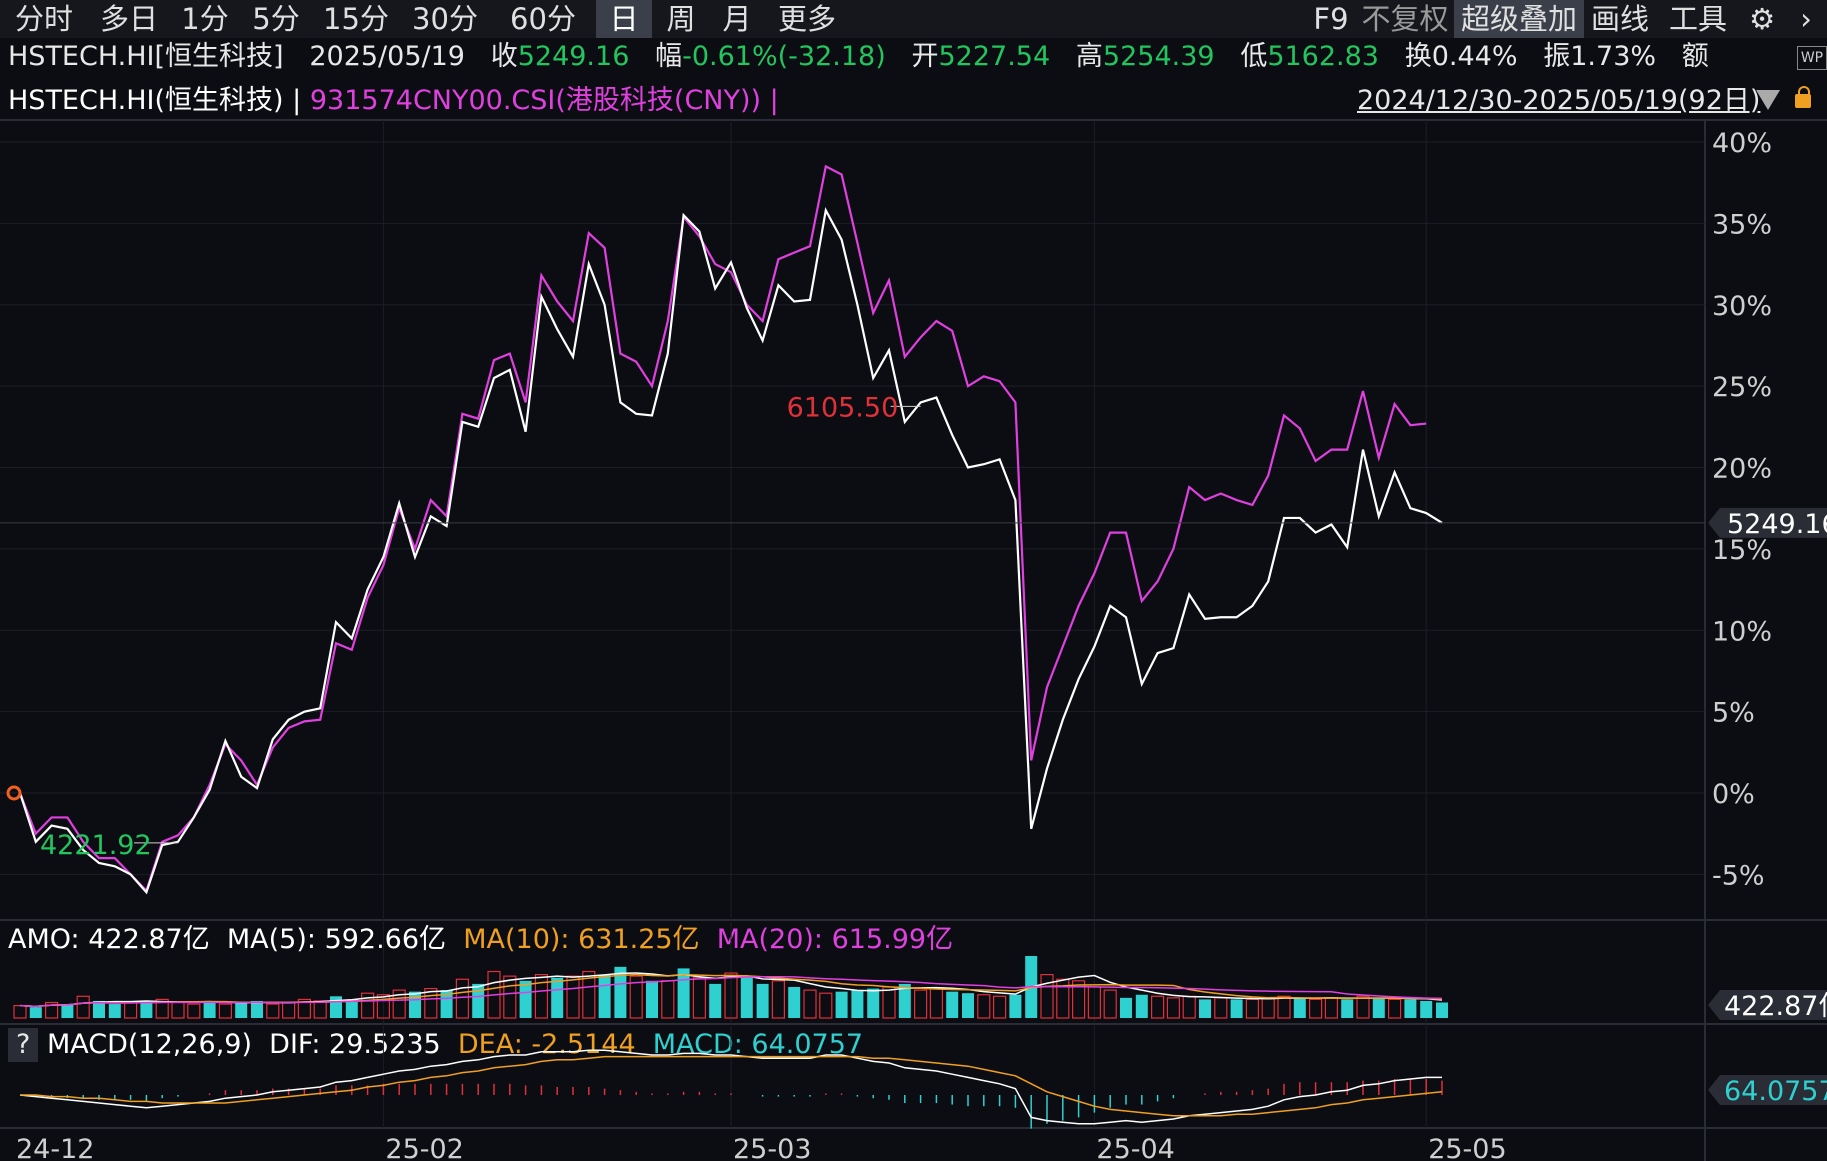 The width and height of the screenshot is (1827, 1161). I want to click on x-tick-label: 25-03, so click(772, 1147).